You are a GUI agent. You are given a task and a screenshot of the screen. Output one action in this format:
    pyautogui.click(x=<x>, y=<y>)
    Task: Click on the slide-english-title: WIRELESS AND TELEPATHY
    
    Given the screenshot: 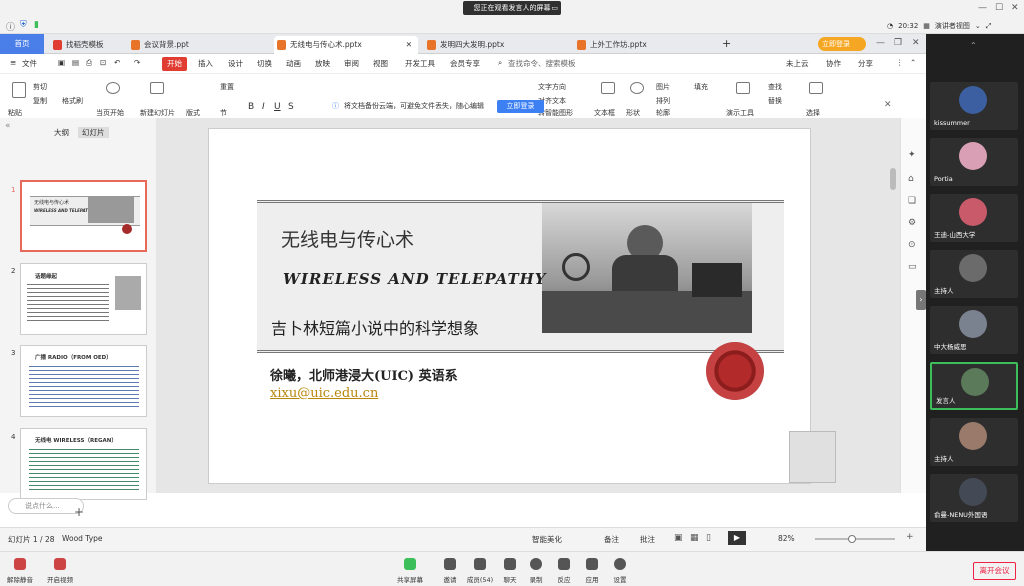 What is the action you would take?
    pyautogui.click(x=415, y=279)
    